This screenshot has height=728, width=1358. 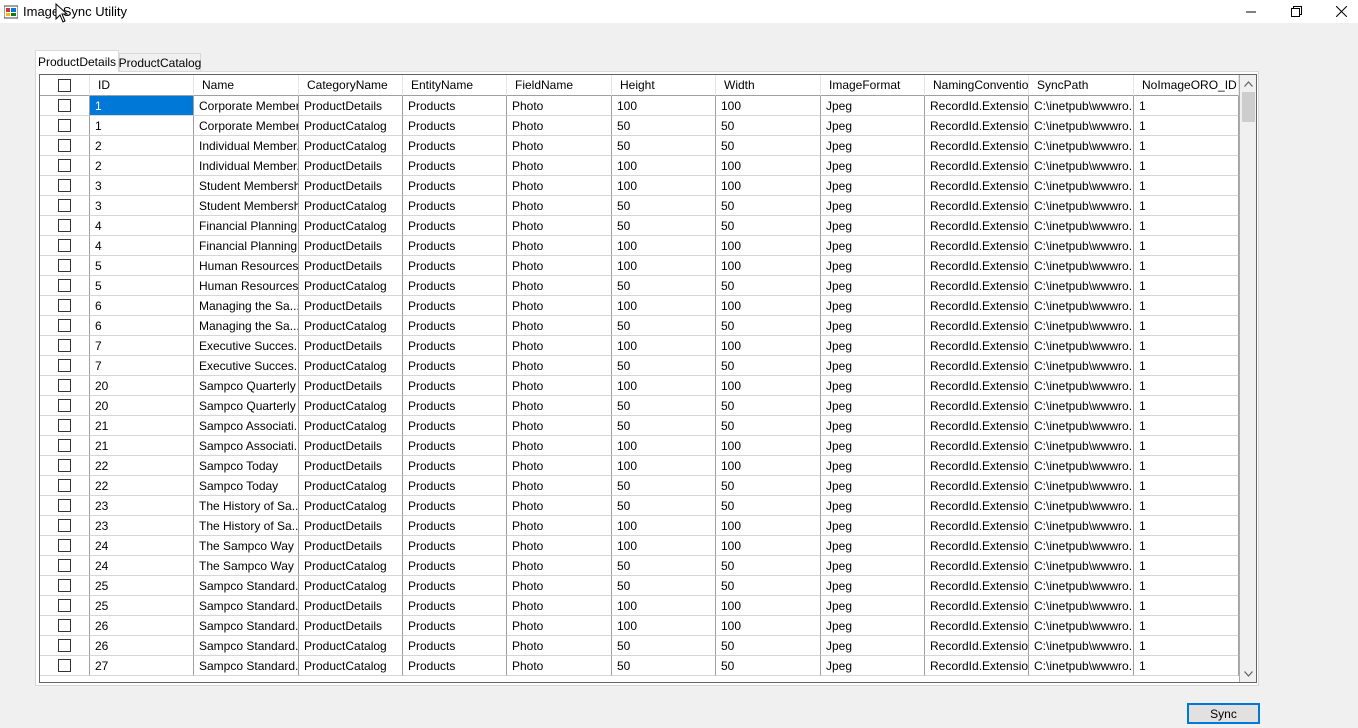 What do you see at coordinates (1296, 11) in the screenshot?
I see `restore-button` at bounding box center [1296, 11].